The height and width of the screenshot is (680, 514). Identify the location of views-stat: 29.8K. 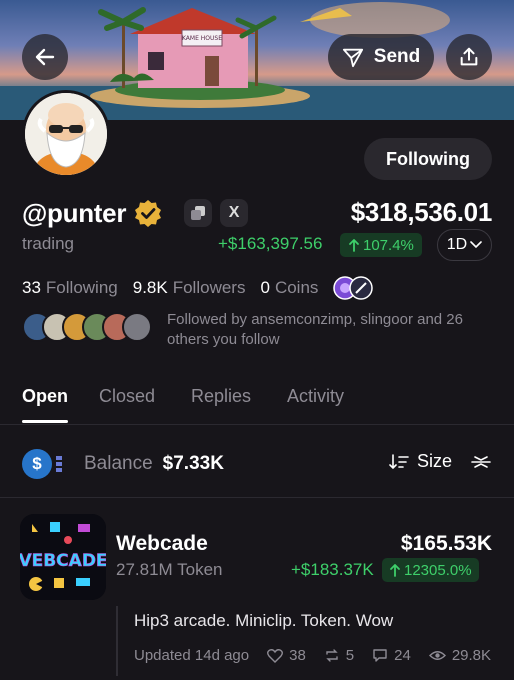
(460, 655).